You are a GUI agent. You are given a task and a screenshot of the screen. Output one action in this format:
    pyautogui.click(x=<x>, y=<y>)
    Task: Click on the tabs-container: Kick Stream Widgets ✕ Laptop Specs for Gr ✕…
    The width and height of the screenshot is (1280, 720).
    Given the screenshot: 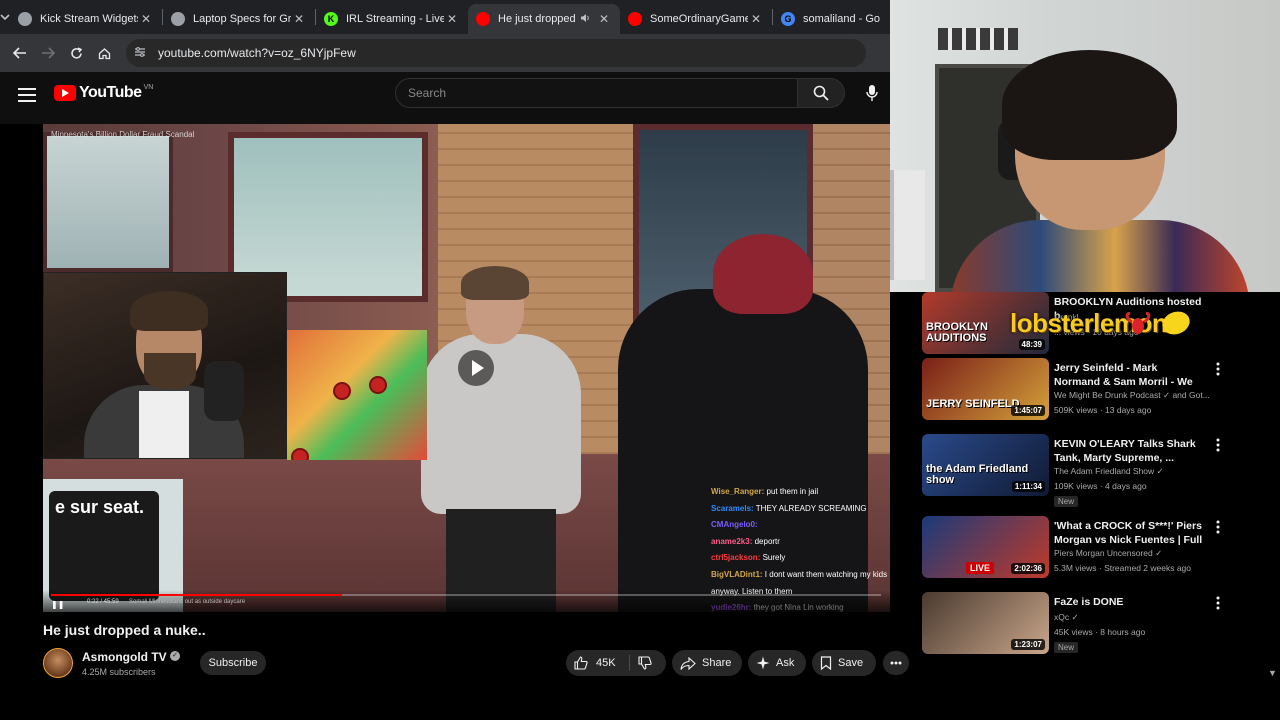 What is the action you would take?
    pyautogui.click(x=467, y=17)
    